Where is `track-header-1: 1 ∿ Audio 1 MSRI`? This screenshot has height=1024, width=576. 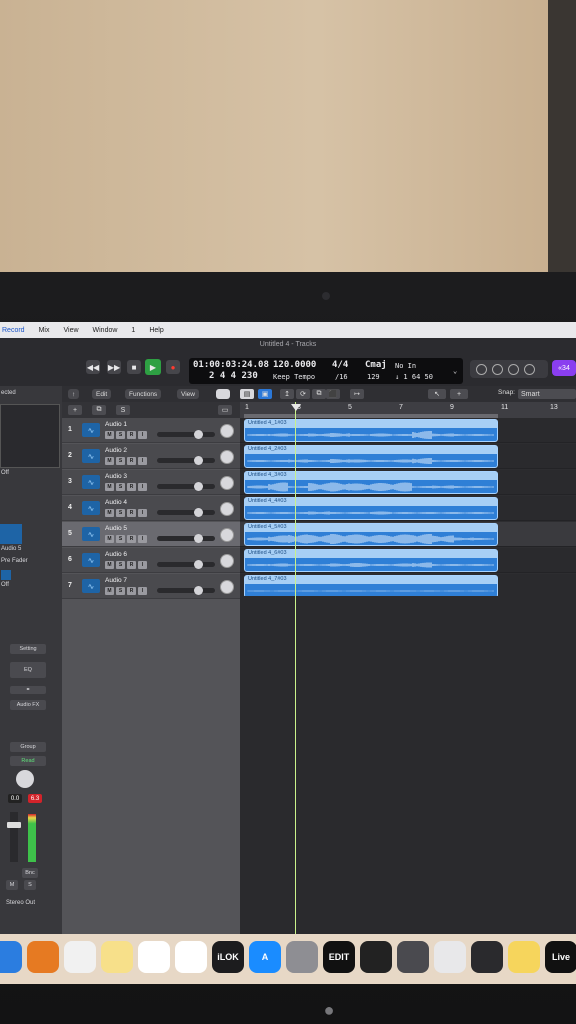 track-header-1: 1 ∿ Audio 1 MSRI is located at coordinates (151, 430).